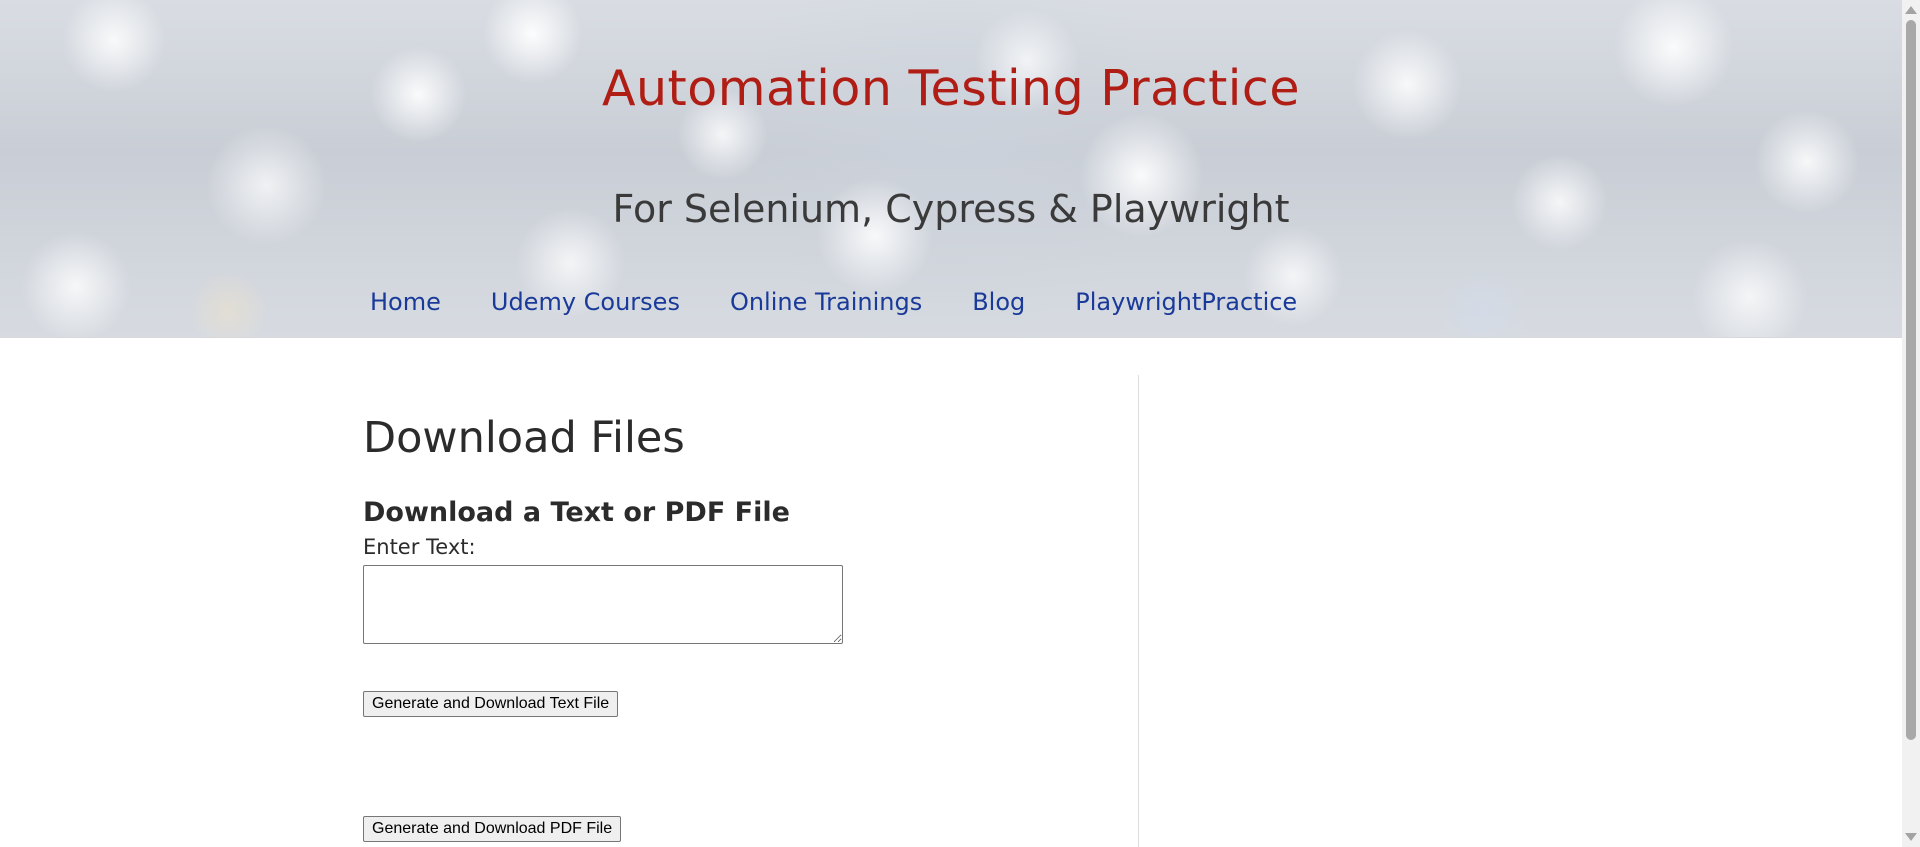 The image size is (1920, 847). I want to click on nav-udemy-courses: Udemy Courses, so click(585, 302).